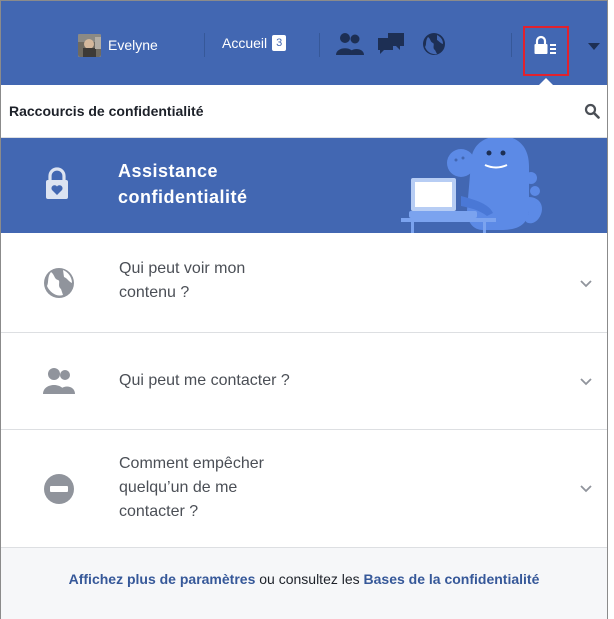 The width and height of the screenshot is (614, 619). Describe the element at coordinates (159, 511) in the screenshot. I see `list-item-label-line: contacter ?` at that location.